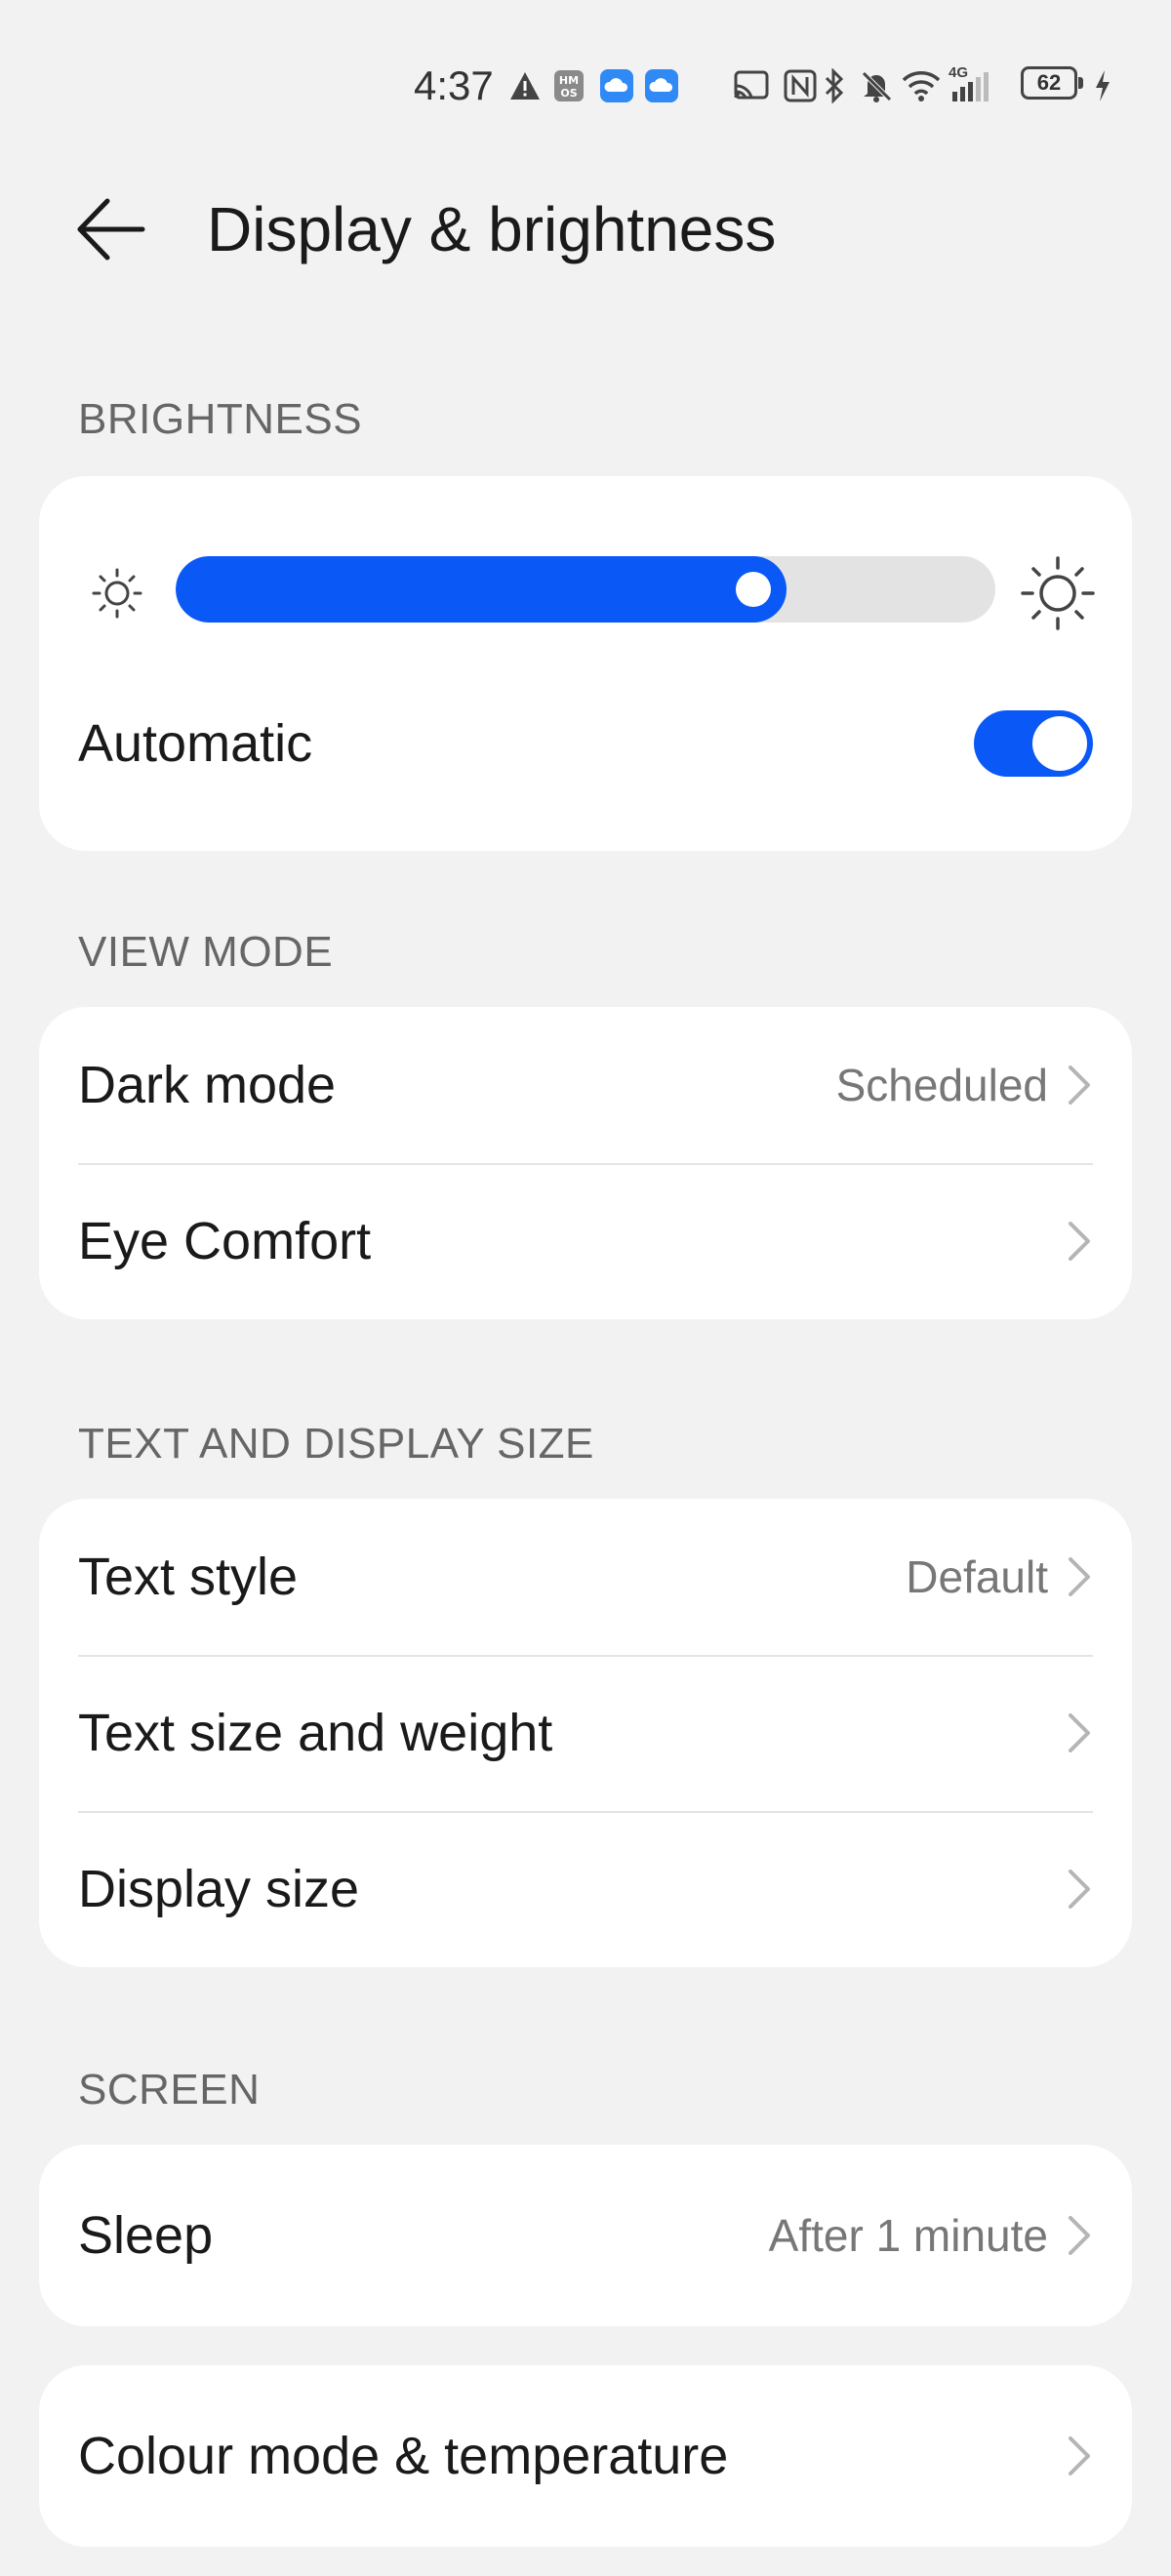  Describe the element at coordinates (1052, 83) in the screenshot. I see `battery-indicator: 62` at that location.